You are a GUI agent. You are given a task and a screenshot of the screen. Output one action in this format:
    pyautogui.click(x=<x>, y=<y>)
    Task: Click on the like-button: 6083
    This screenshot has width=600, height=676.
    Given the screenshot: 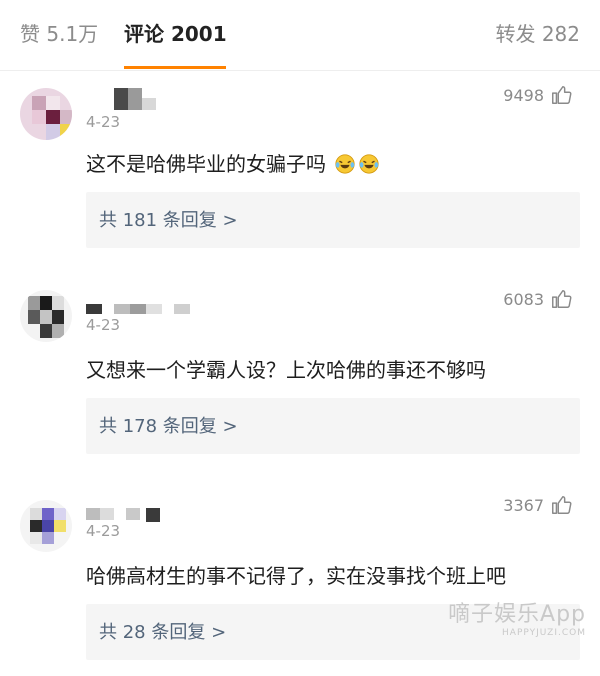 What is the action you would take?
    pyautogui.click(x=537, y=299)
    